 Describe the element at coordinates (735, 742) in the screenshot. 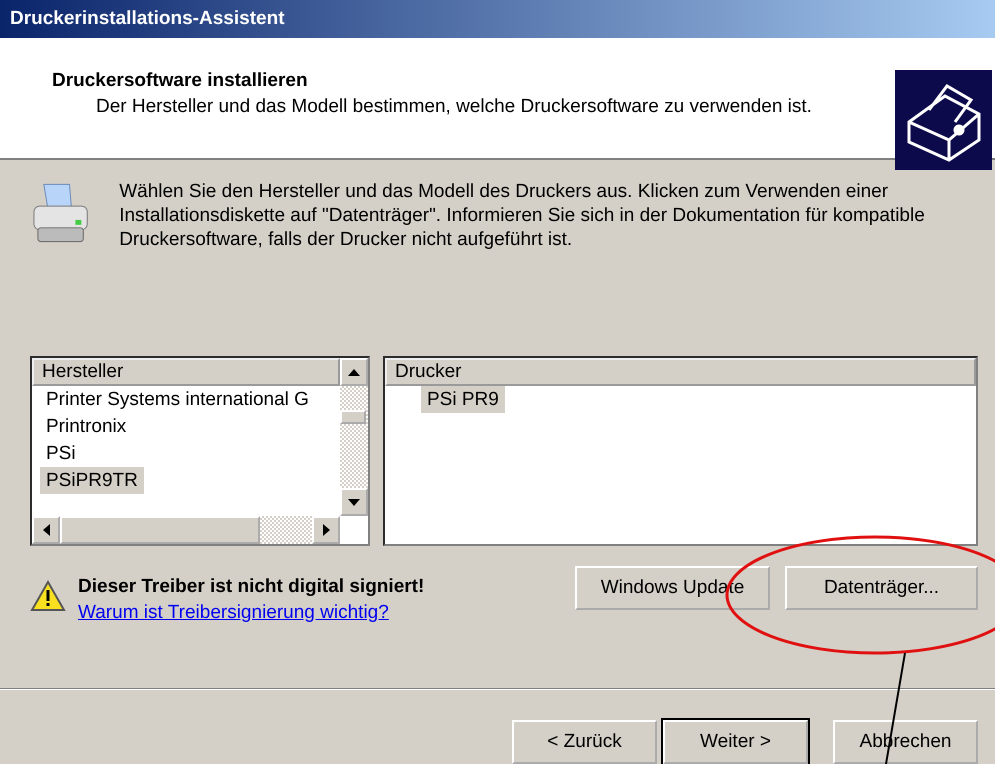

I see `next-button: Weiter >` at that location.